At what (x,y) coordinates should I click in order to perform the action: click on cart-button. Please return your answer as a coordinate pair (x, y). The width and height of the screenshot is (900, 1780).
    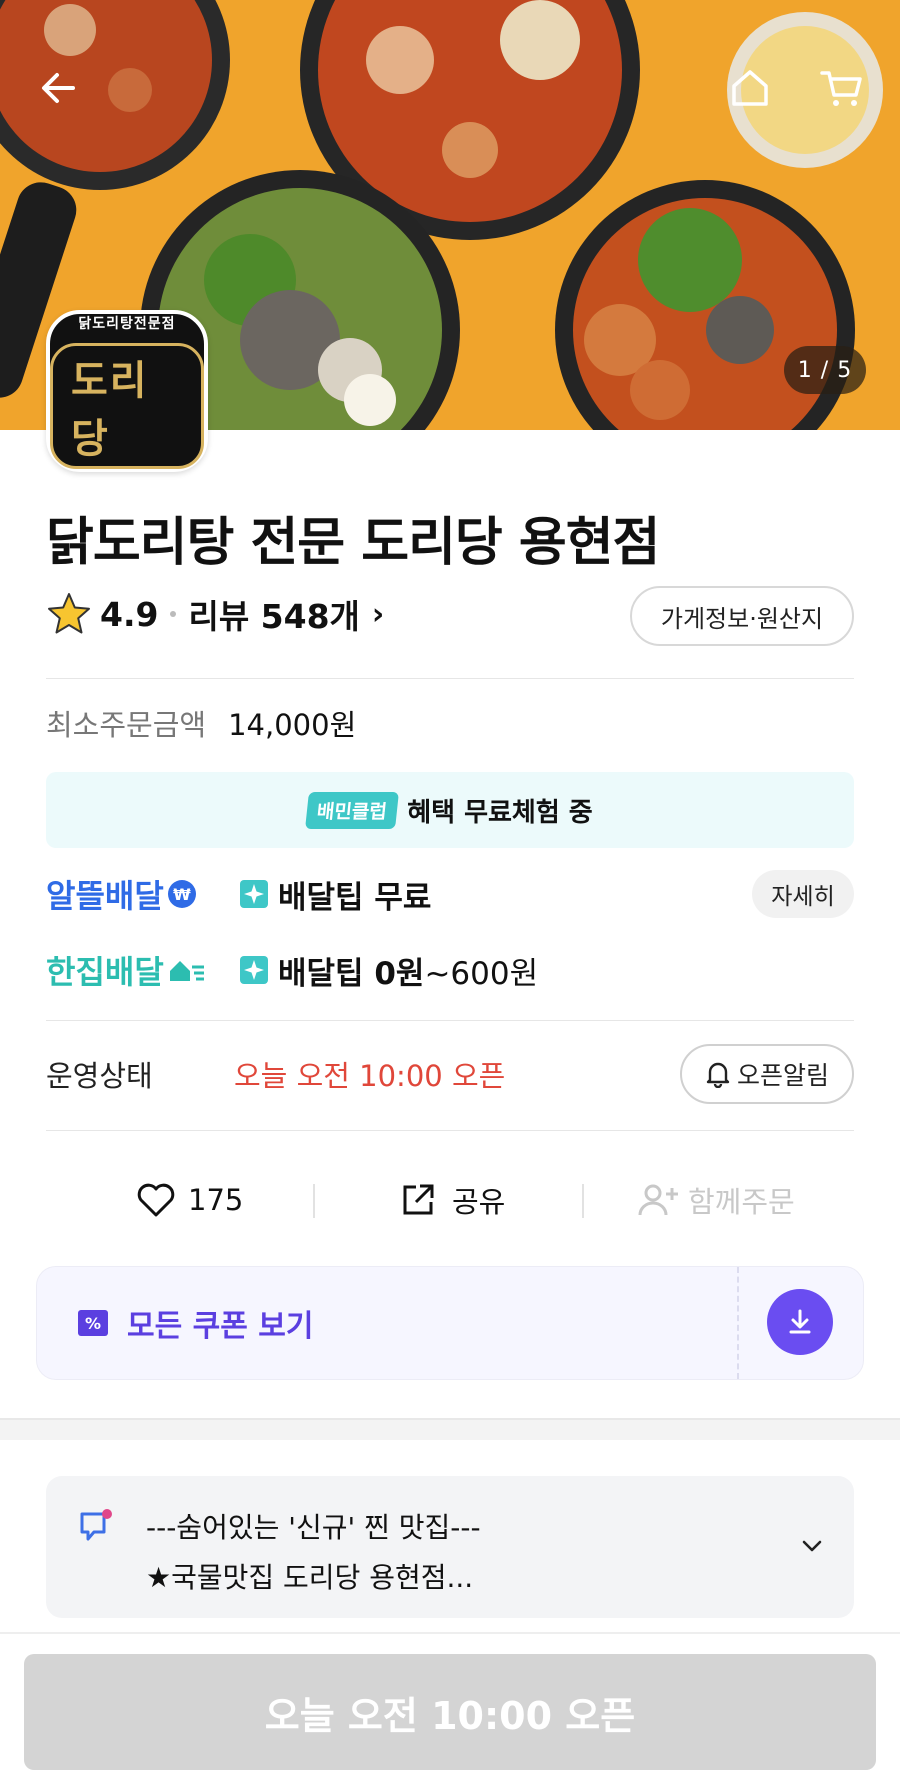
    Looking at the image, I should click on (842, 88).